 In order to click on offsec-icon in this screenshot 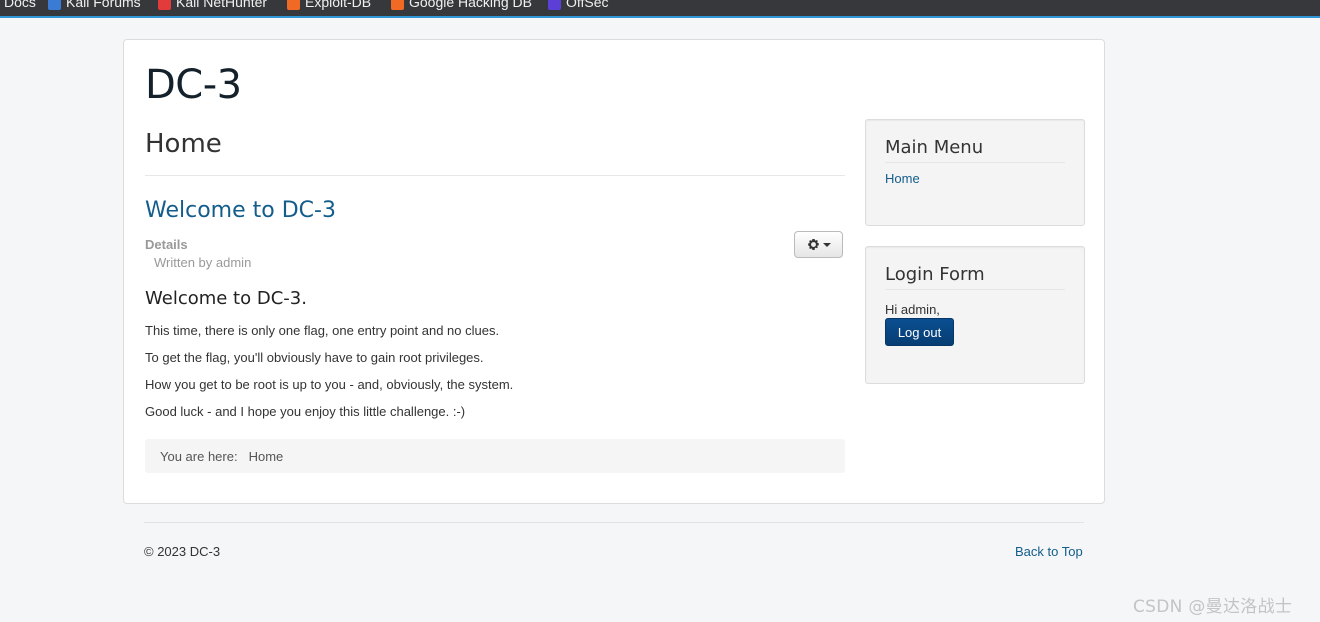, I will do `click(554, 5)`.